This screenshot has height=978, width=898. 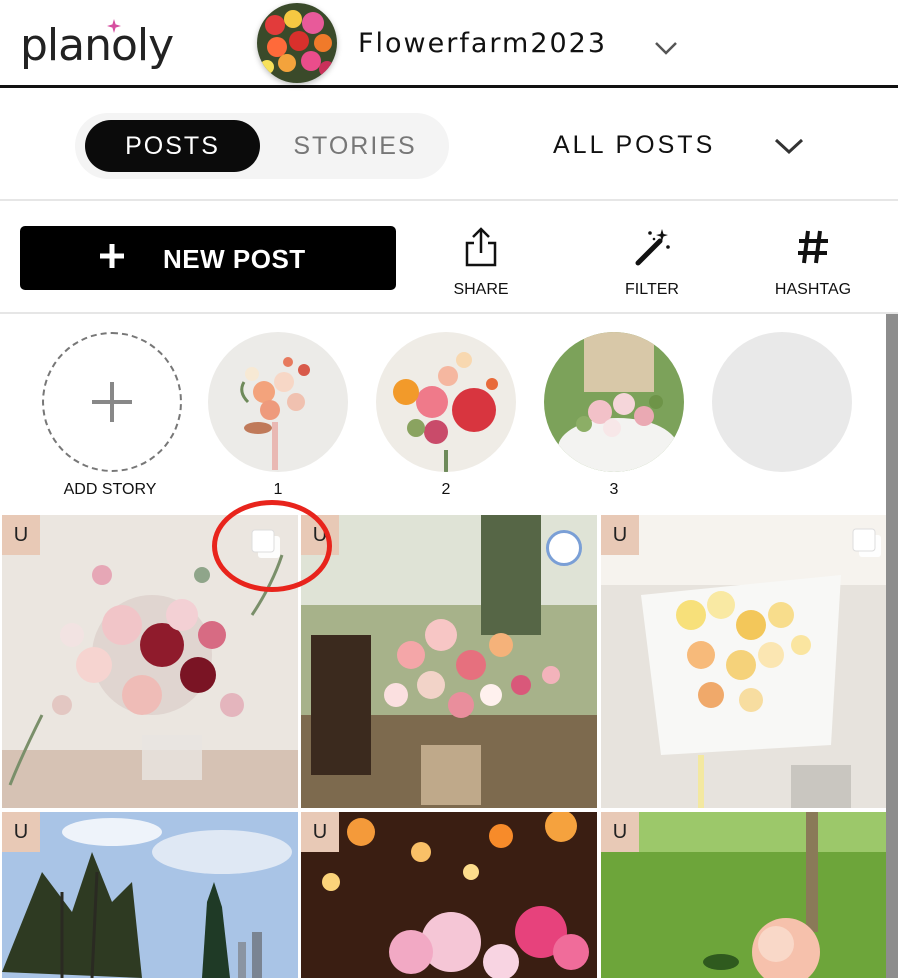 What do you see at coordinates (114, 26) in the screenshot?
I see `sparkle-icon` at bounding box center [114, 26].